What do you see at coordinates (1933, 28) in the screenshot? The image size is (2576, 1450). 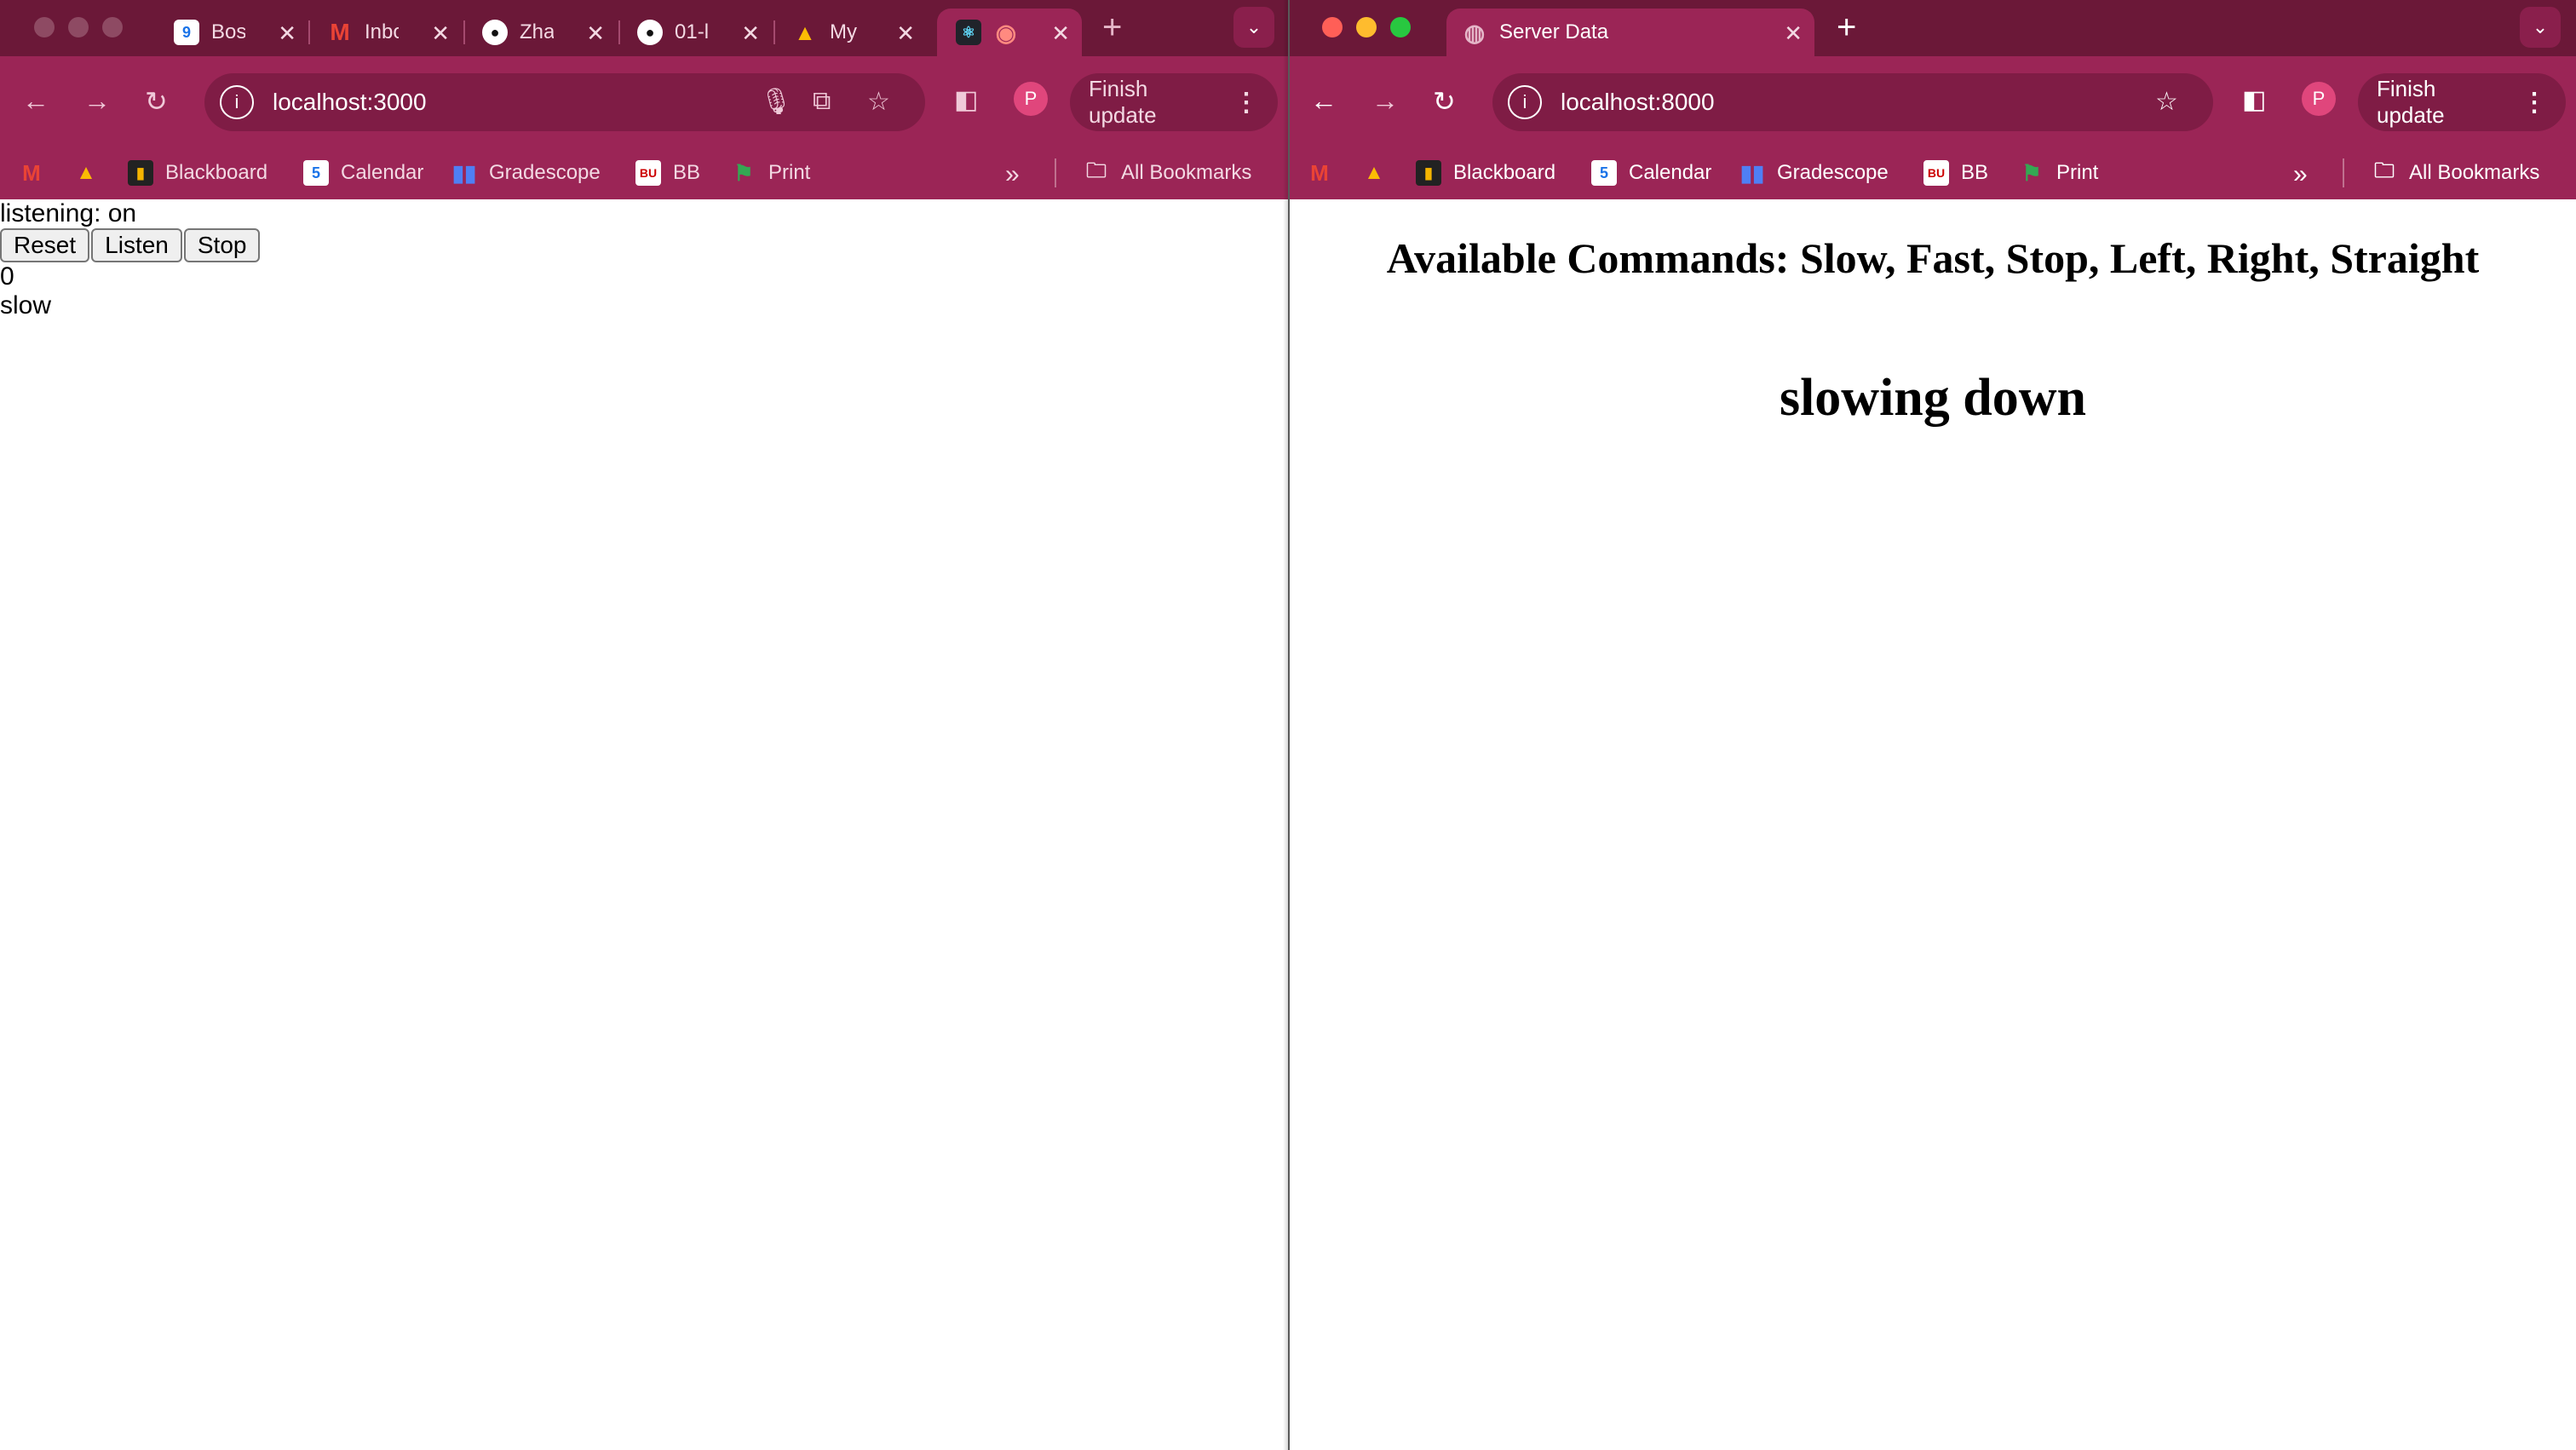 I see `tab-strip: ◍ Server Data ✕ + ⌄` at bounding box center [1933, 28].